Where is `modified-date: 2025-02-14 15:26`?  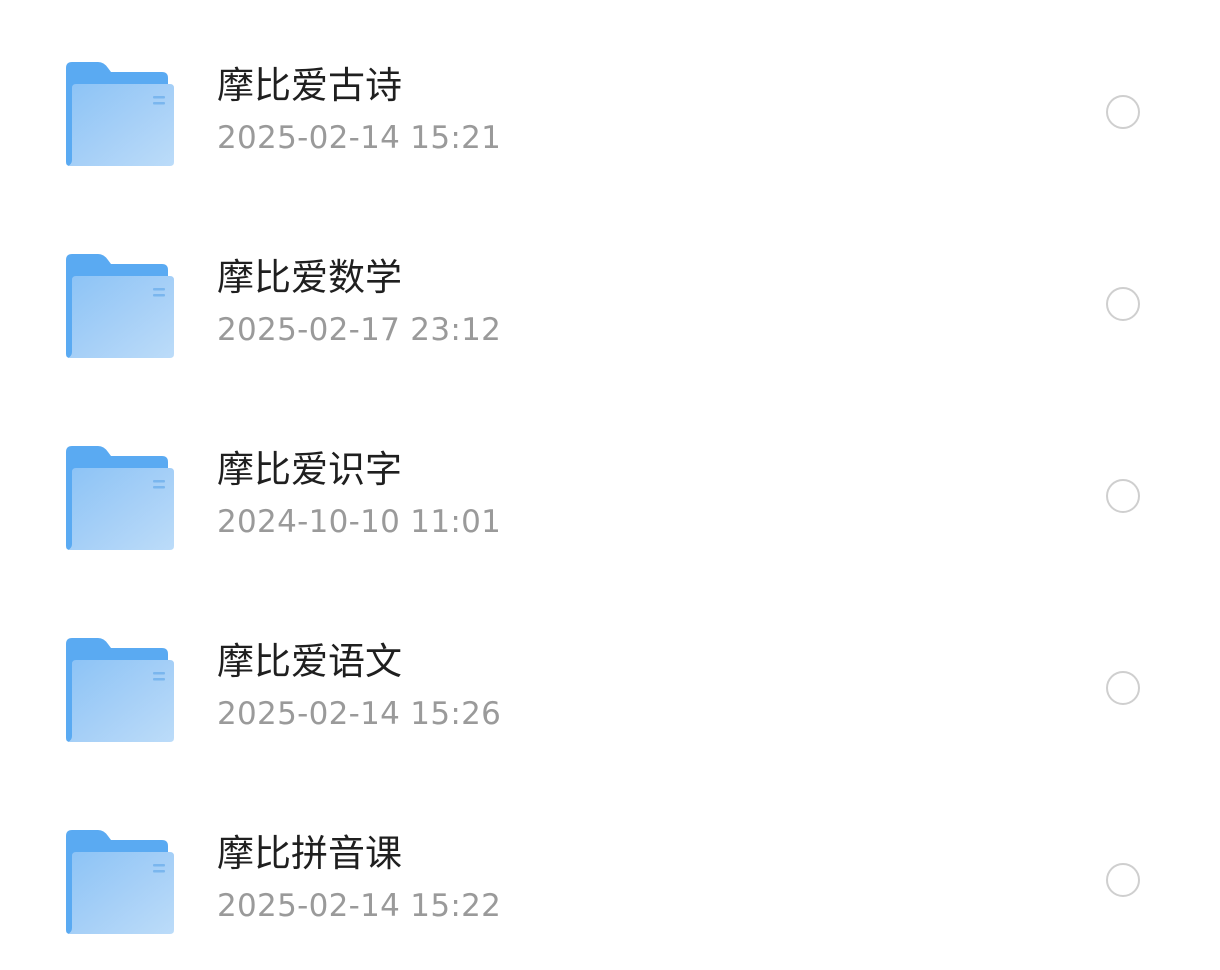
modified-date: 2025-02-14 15:26 is located at coordinates (359, 714).